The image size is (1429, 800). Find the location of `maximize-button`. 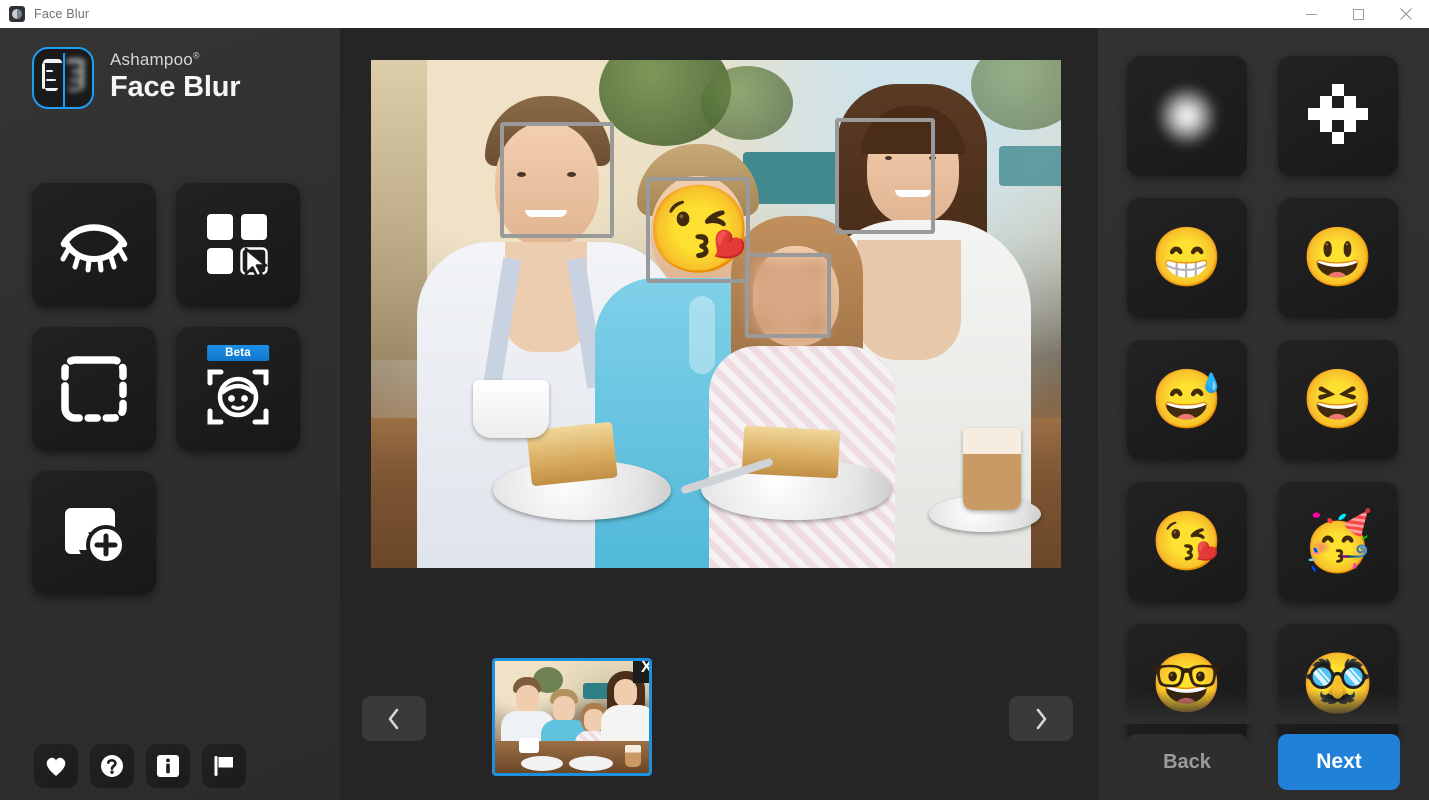

maximize-button is located at coordinates (1358, 14).